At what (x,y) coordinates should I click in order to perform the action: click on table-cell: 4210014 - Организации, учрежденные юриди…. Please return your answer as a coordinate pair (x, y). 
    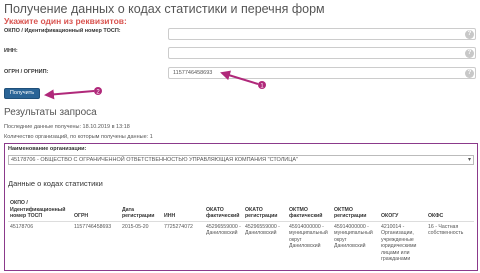
    Looking at the image, I should click on (399, 243).